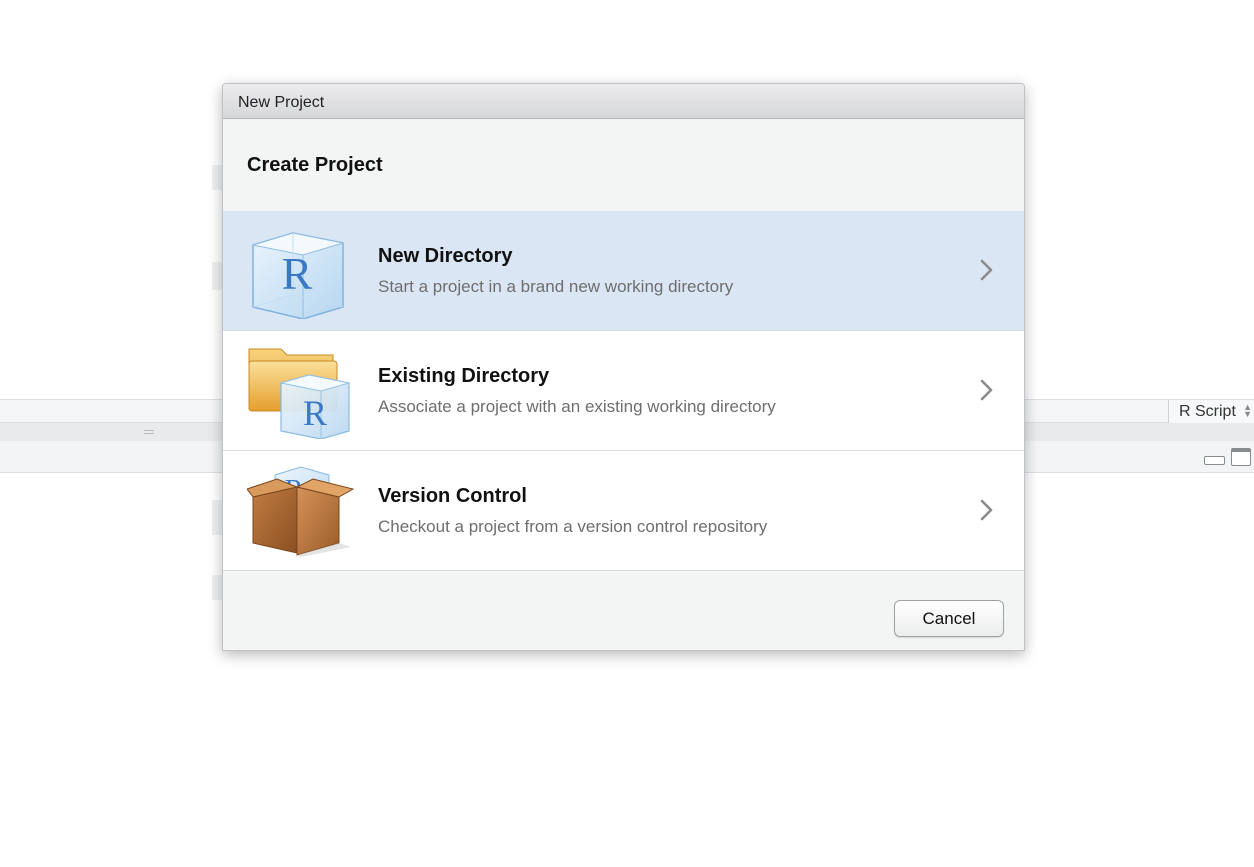  I want to click on up-down-arrows-icon: ▲ ▼, so click(1247, 410).